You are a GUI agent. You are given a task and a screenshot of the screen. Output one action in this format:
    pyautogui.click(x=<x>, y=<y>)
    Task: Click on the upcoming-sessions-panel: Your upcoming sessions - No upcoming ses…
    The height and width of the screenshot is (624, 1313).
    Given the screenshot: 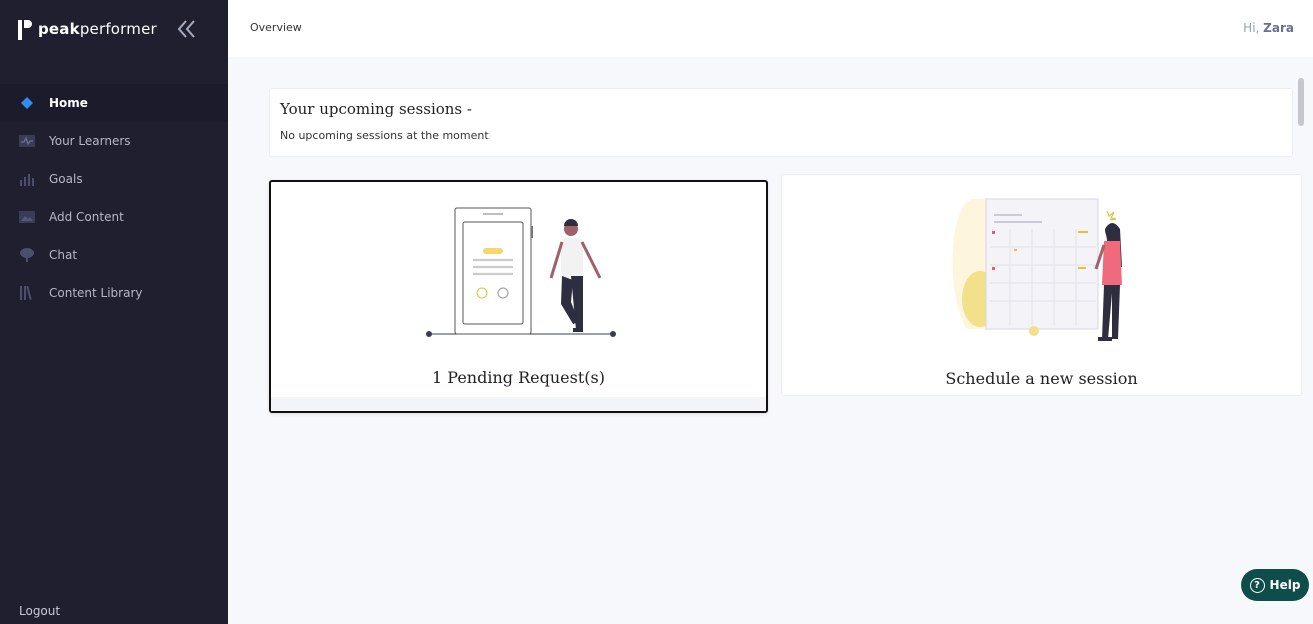 What is the action you would take?
    pyautogui.click(x=781, y=122)
    